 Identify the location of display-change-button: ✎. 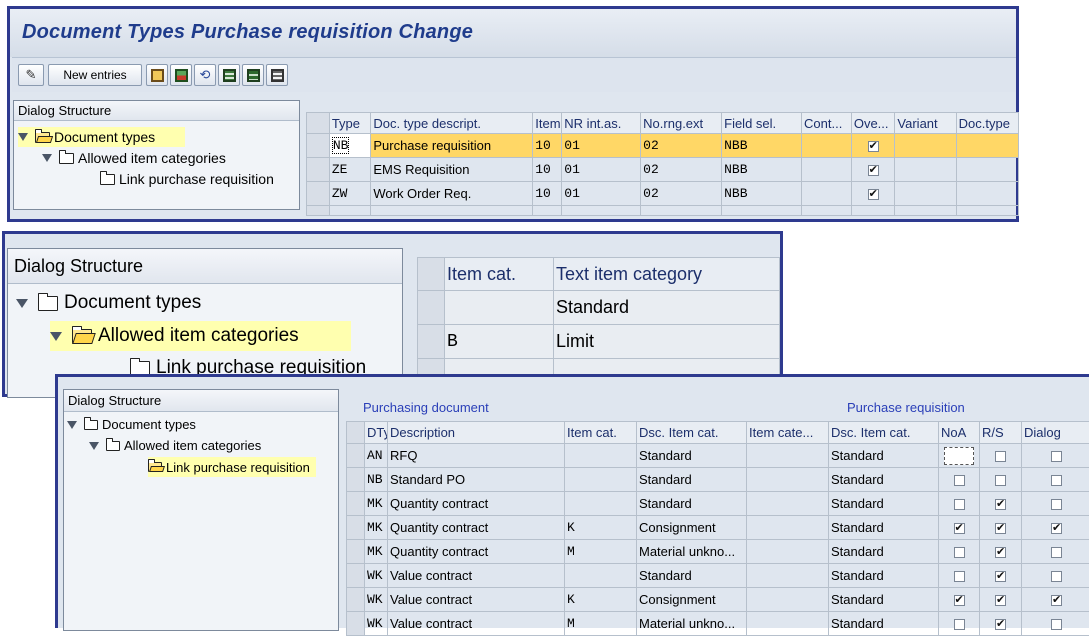
(31, 75).